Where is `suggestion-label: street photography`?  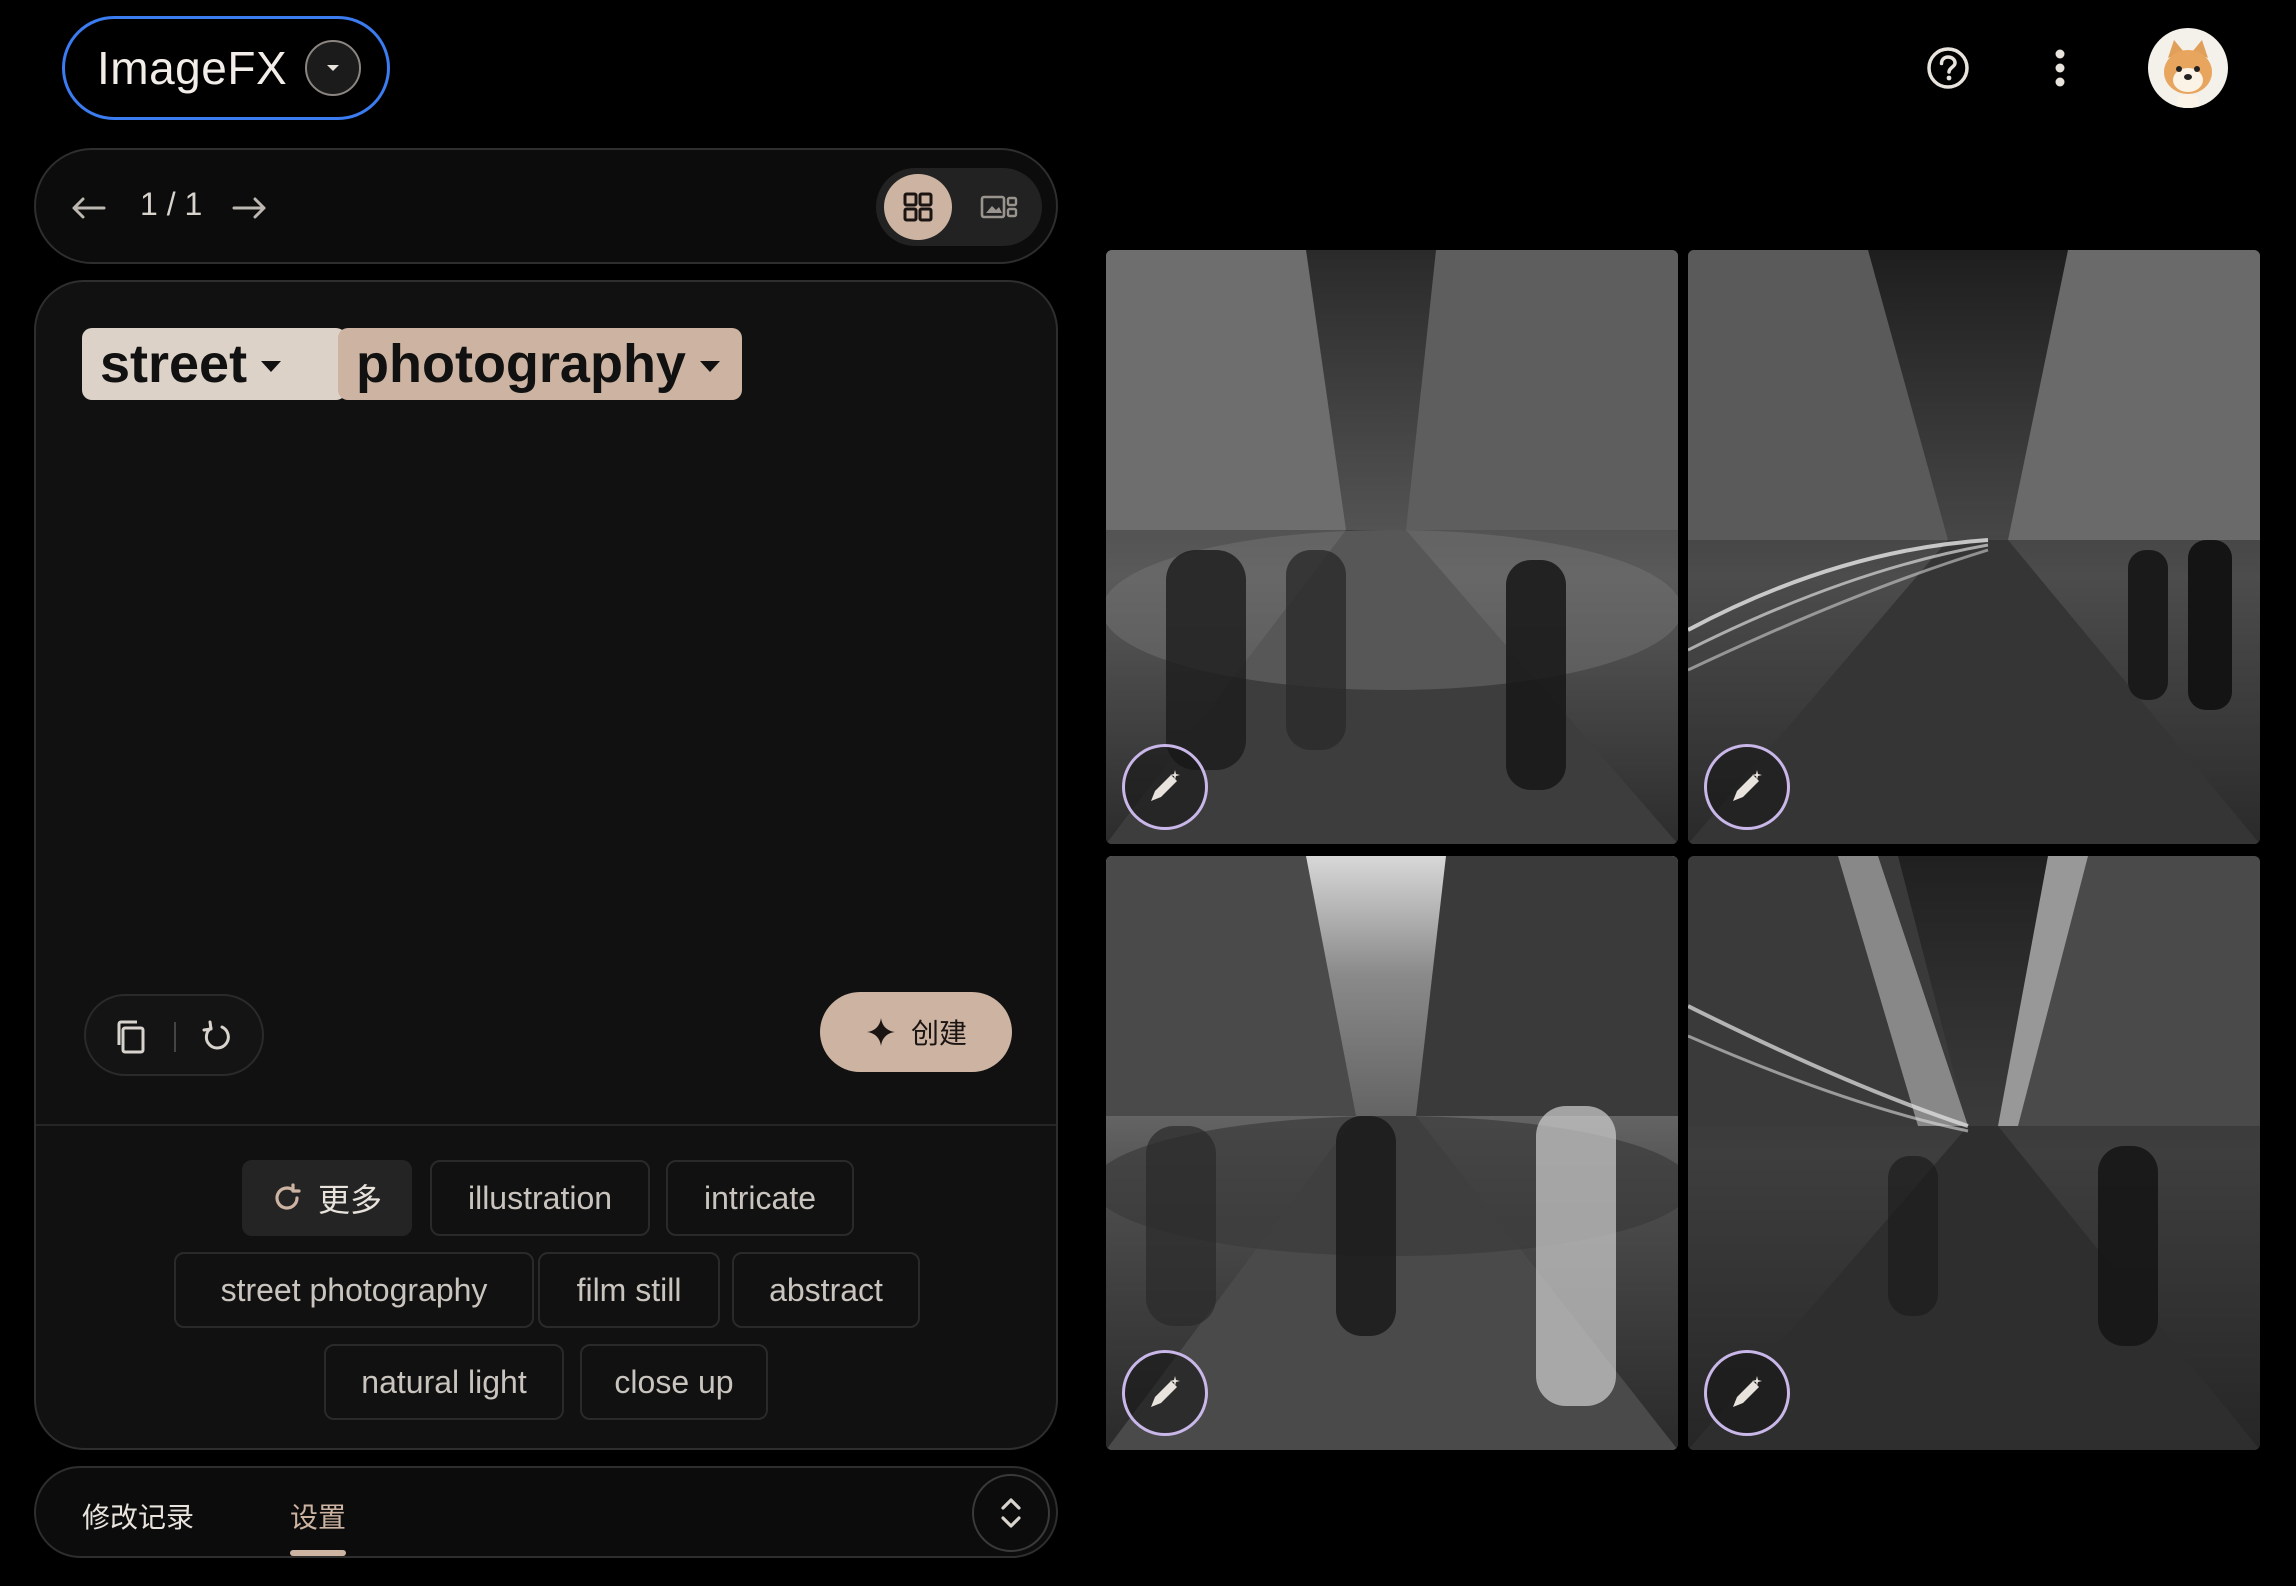
suggestion-label: street photography is located at coordinates (354, 1289).